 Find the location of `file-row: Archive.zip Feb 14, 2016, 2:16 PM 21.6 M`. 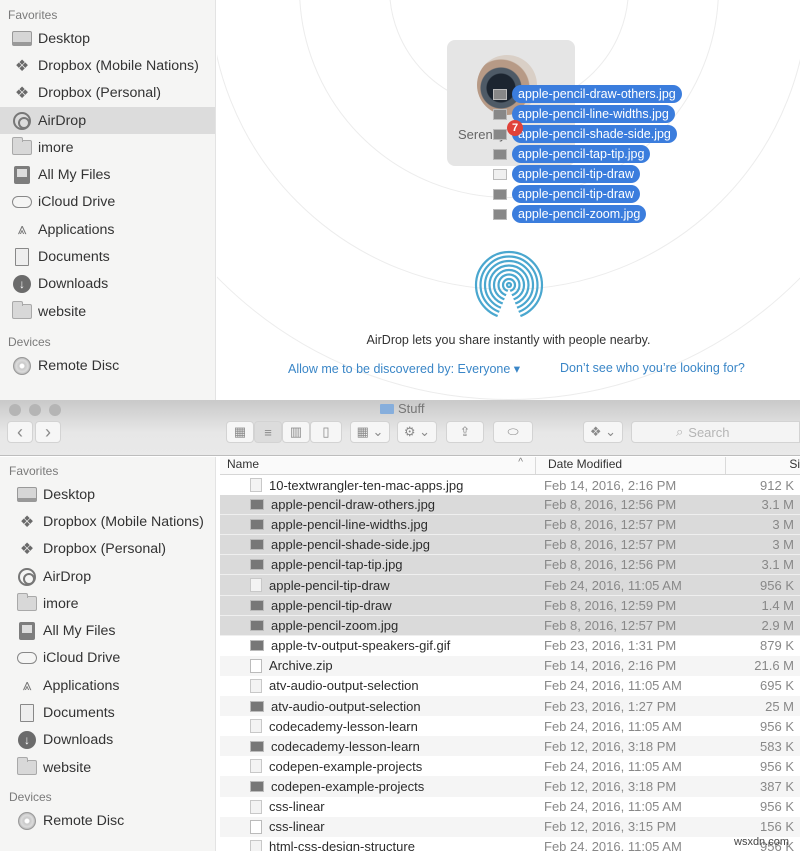

file-row: Archive.zip Feb 14, 2016, 2:16 PM 21.6 M is located at coordinates (510, 665).